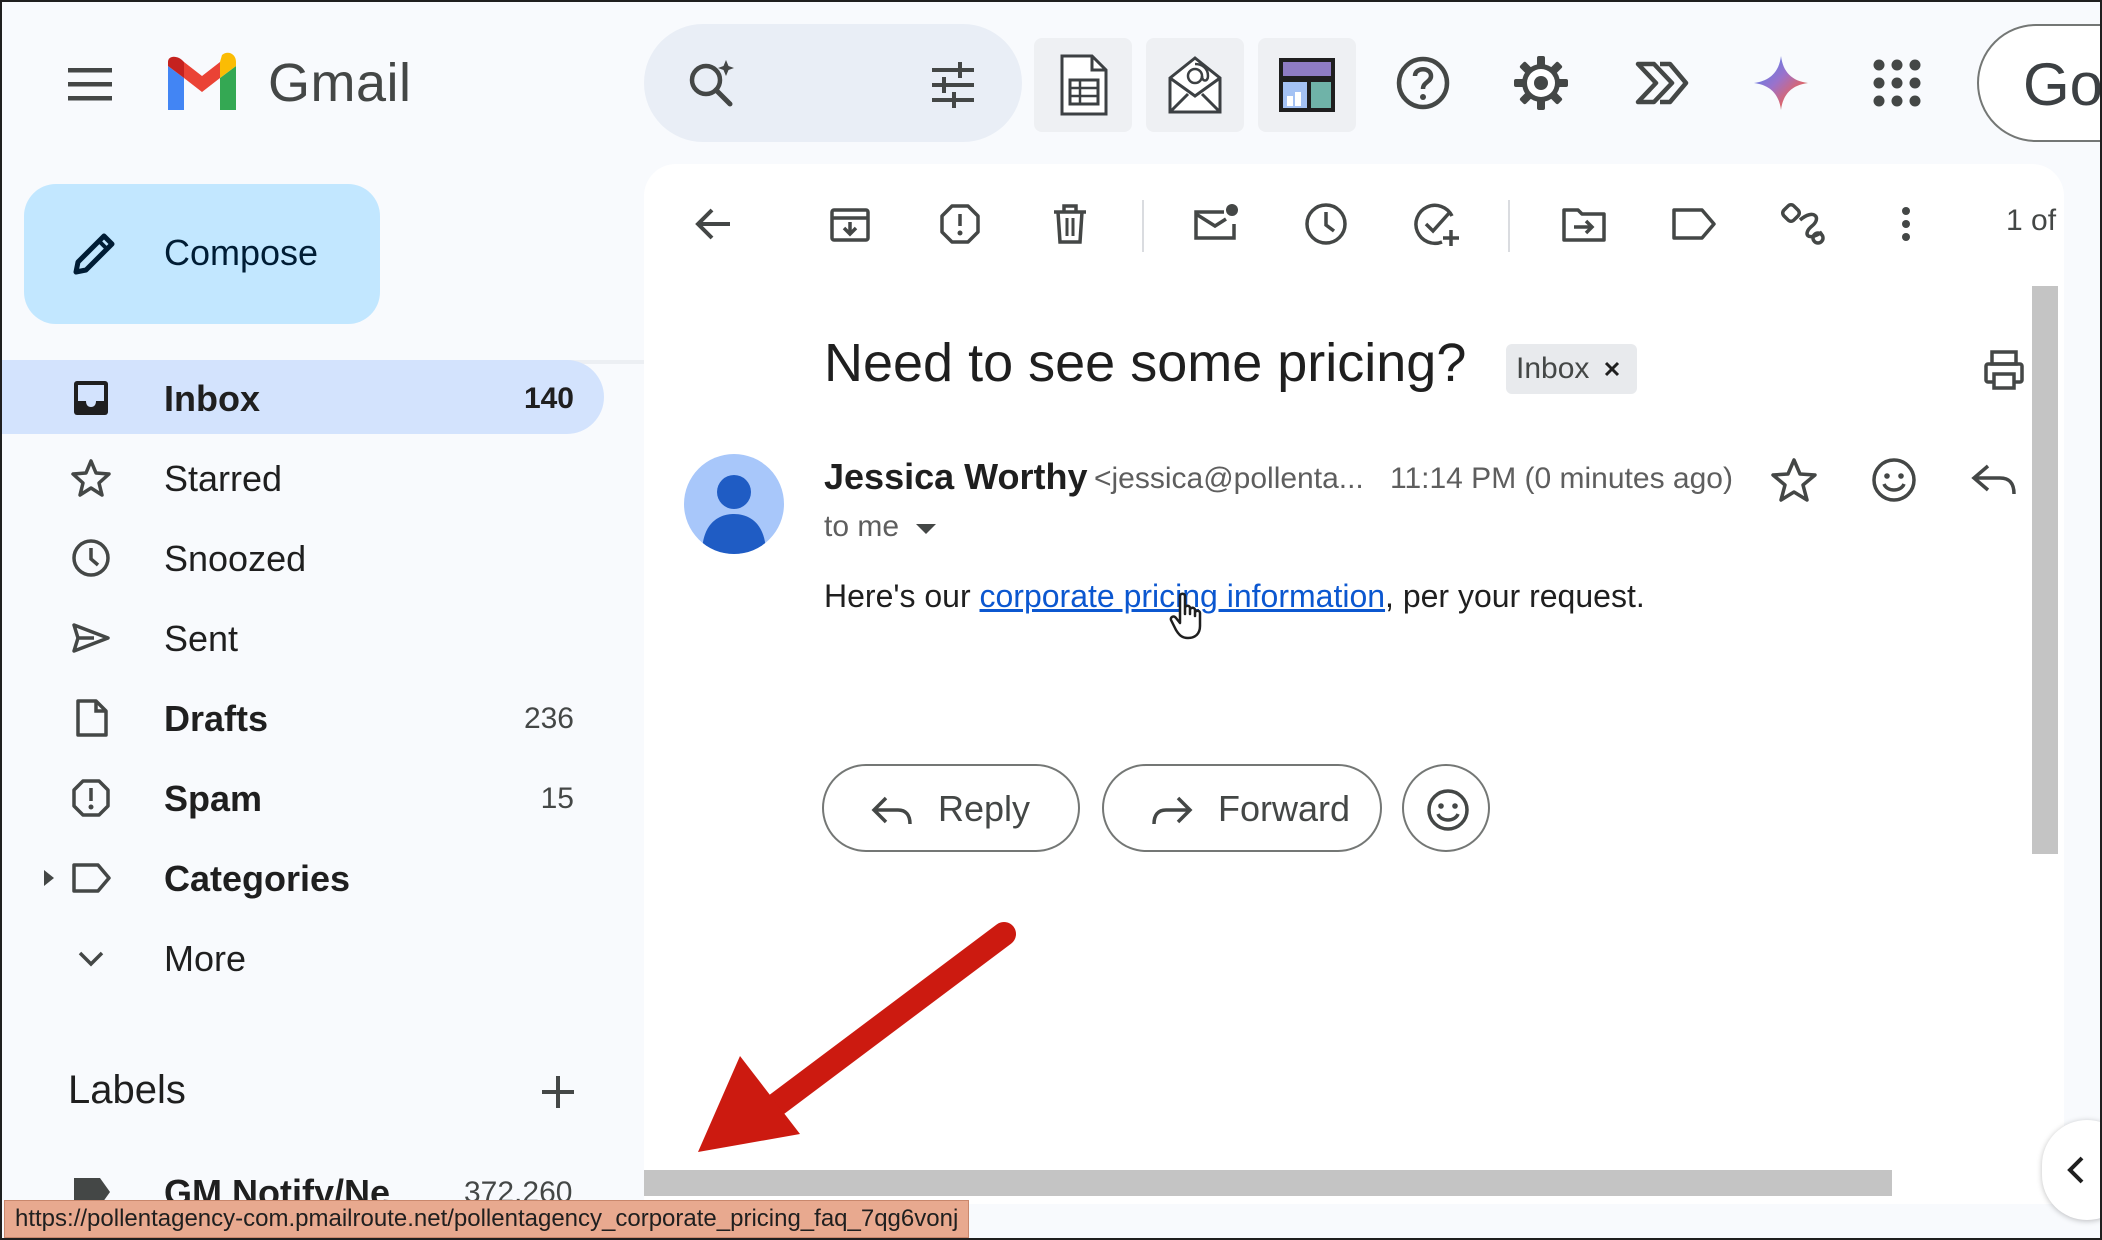 The width and height of the screenshot is (2102, 1240). Describe the element at coordinates (223, 478) in the screenshot. I see `sidebar-item-label: Starred` at that location.